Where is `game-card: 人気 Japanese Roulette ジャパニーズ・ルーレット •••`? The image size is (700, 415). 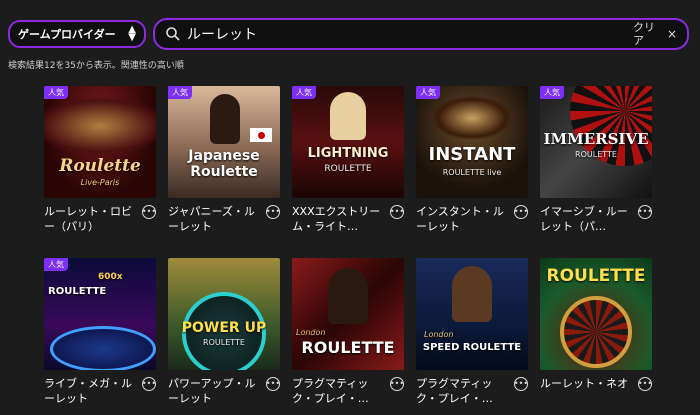 game-card: 人気 Japanese Roulette ジャパニーズ・ルーレット ••• is located at coordinates (224, 160).